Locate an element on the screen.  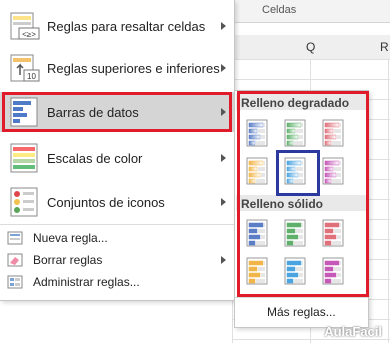
manage-rules-icon is located at coordinates (15, 282).